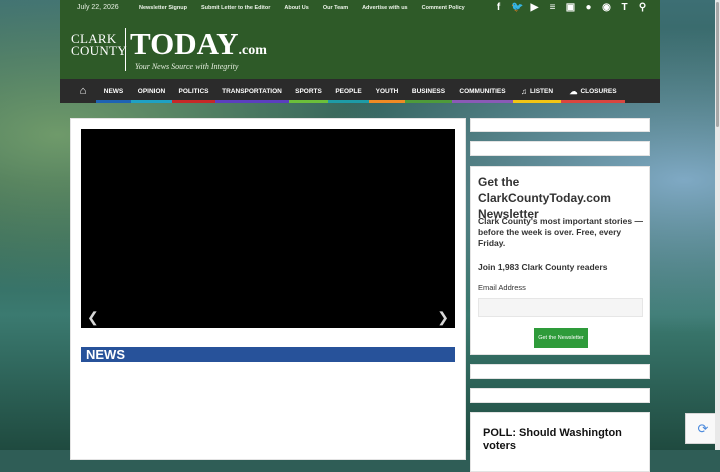 The image size is (720, 472). What do you see at coordinates (268, 354) in the screenshot?
I see `news-section-header: NEWS` at bounding box center [268, 354].